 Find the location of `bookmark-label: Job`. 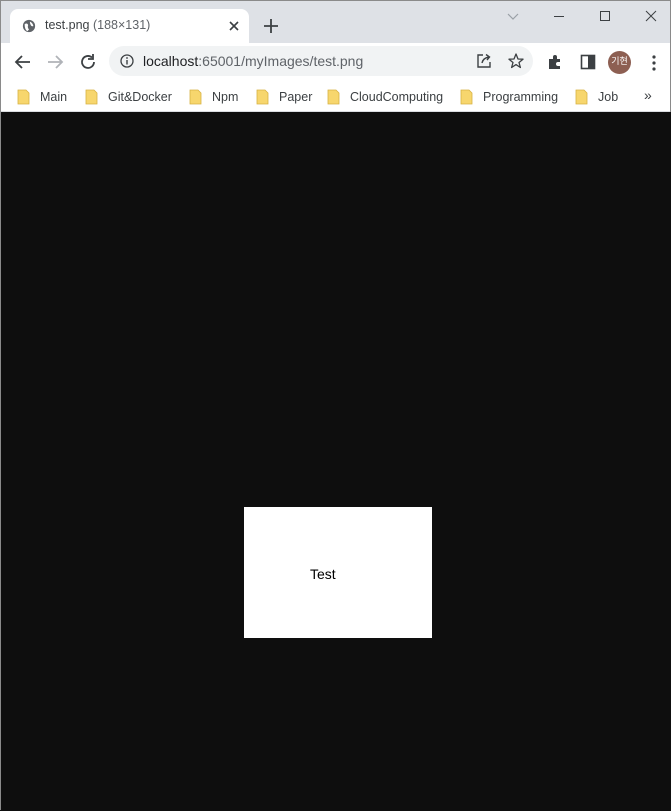

bookmark-label: Job is located at coordinates (608, 97).